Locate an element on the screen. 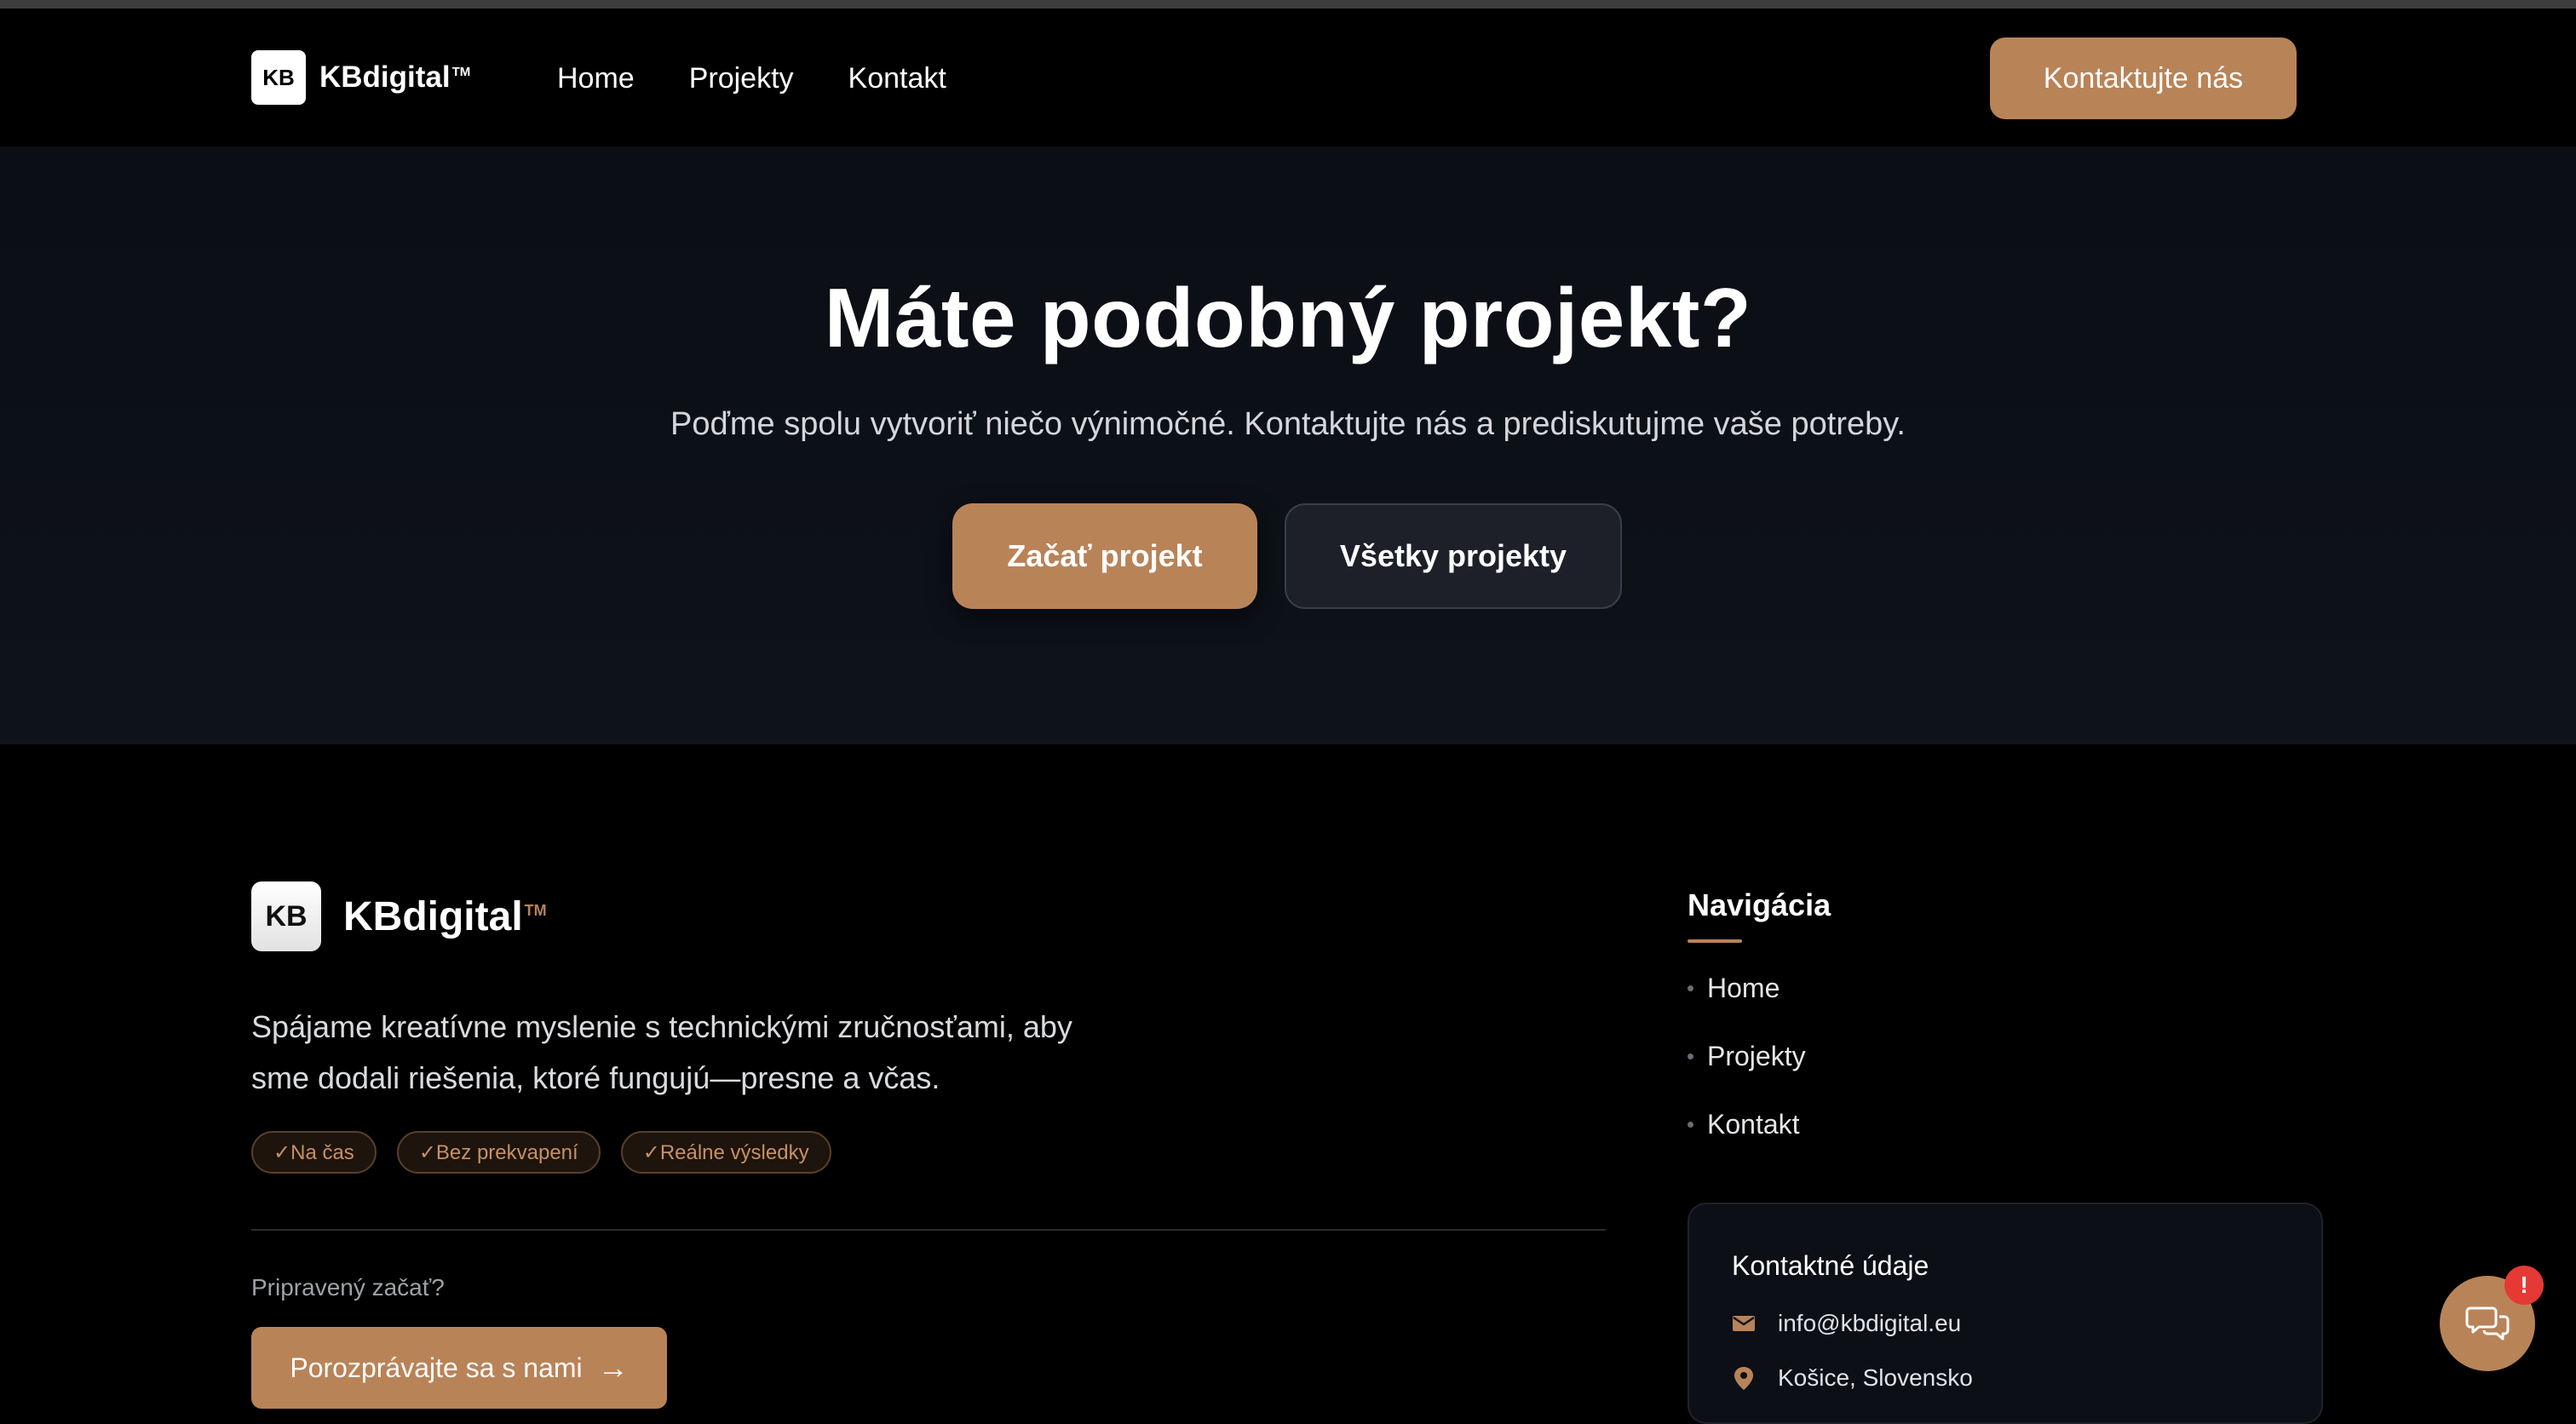 Image resolution: width=2576 pixels, height=1424 pixels. logo-mark: KB is located at coordinates (279, 77).